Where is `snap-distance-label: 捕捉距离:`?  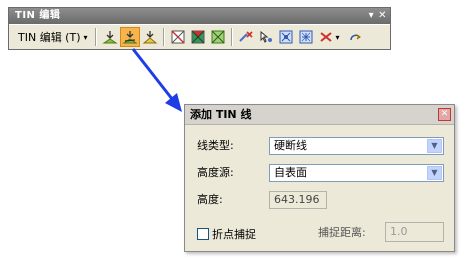 snap-distance-label: 捕捉距离: is located at coordinates (342, 232).